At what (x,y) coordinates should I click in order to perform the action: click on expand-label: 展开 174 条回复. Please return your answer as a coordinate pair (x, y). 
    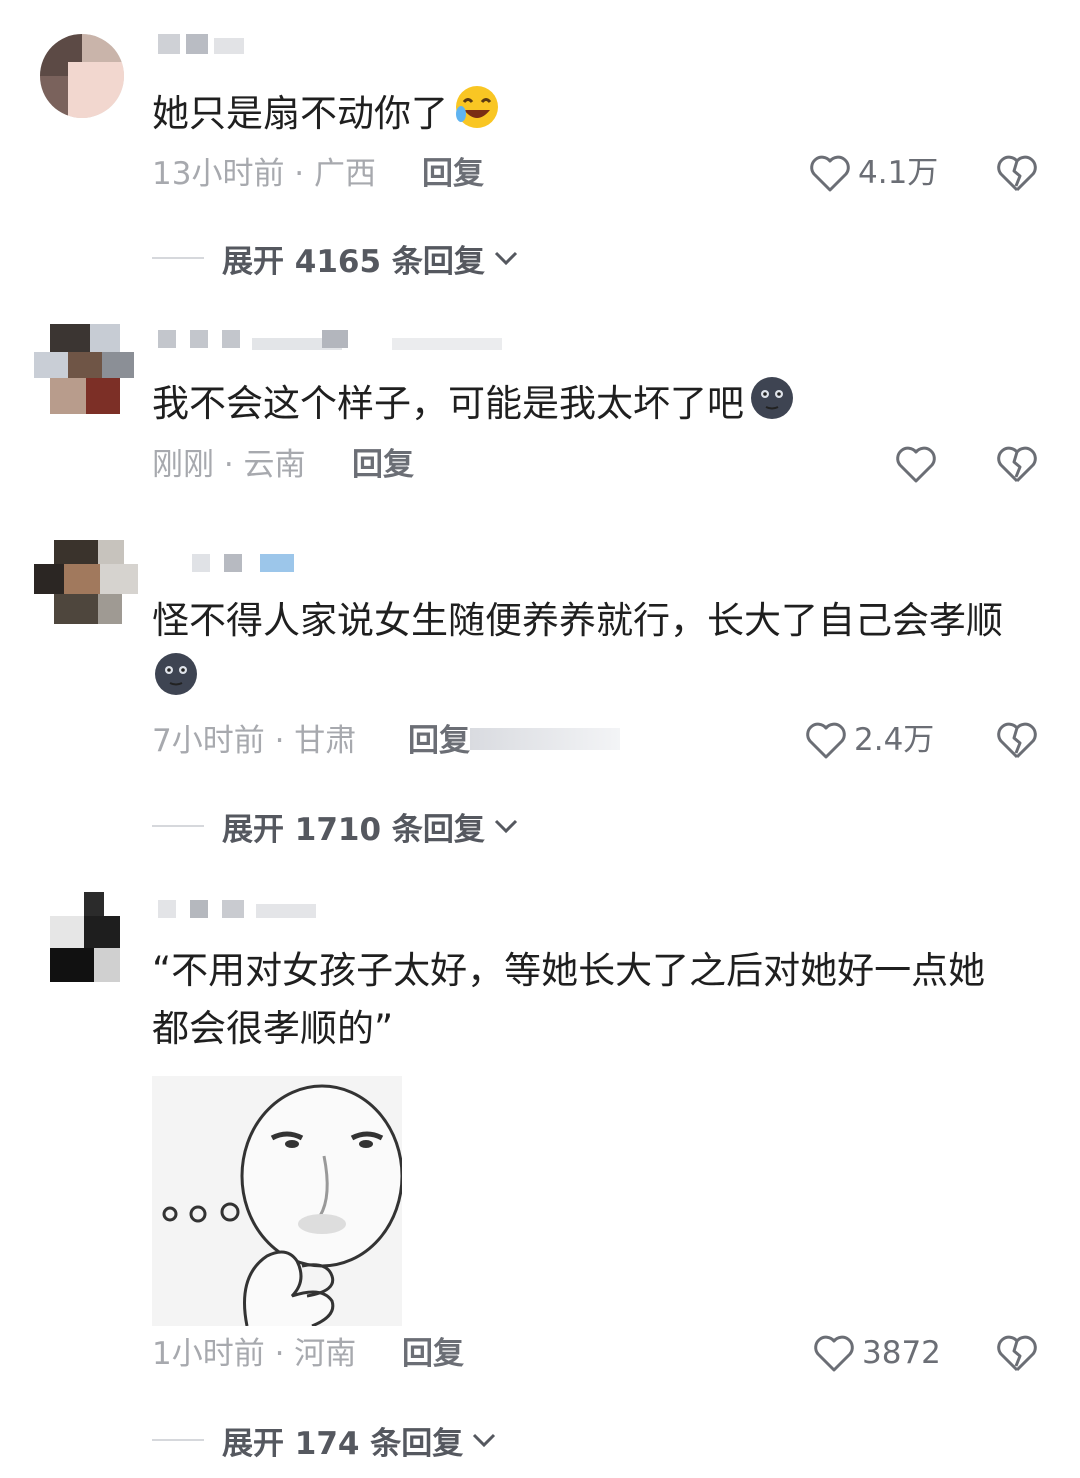
    Looking at the image, I should click on (343, 1443).